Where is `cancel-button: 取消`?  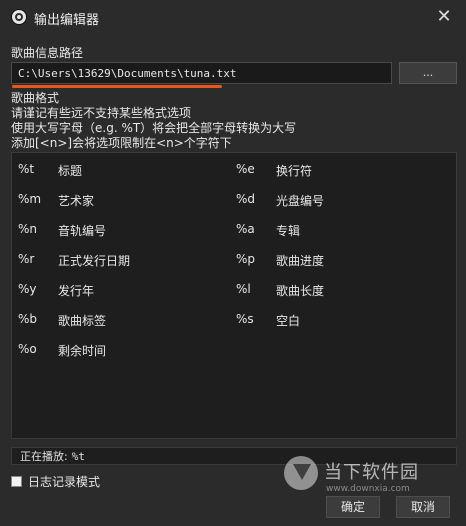
cancel-button: 取消 is located at coordinates (423, 507).